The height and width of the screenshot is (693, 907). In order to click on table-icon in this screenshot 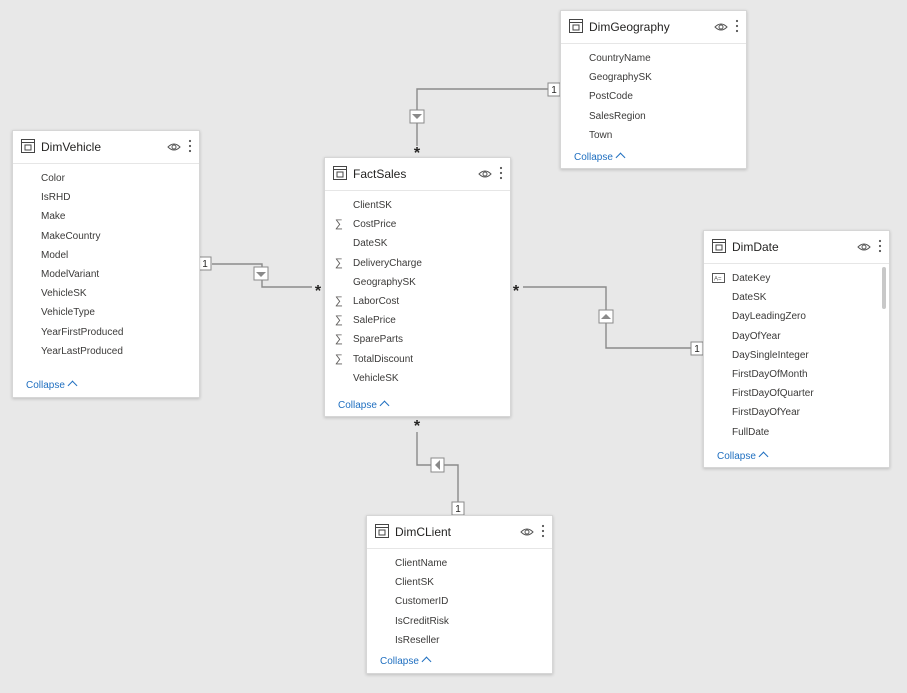, I will do `click(382, 531)`.